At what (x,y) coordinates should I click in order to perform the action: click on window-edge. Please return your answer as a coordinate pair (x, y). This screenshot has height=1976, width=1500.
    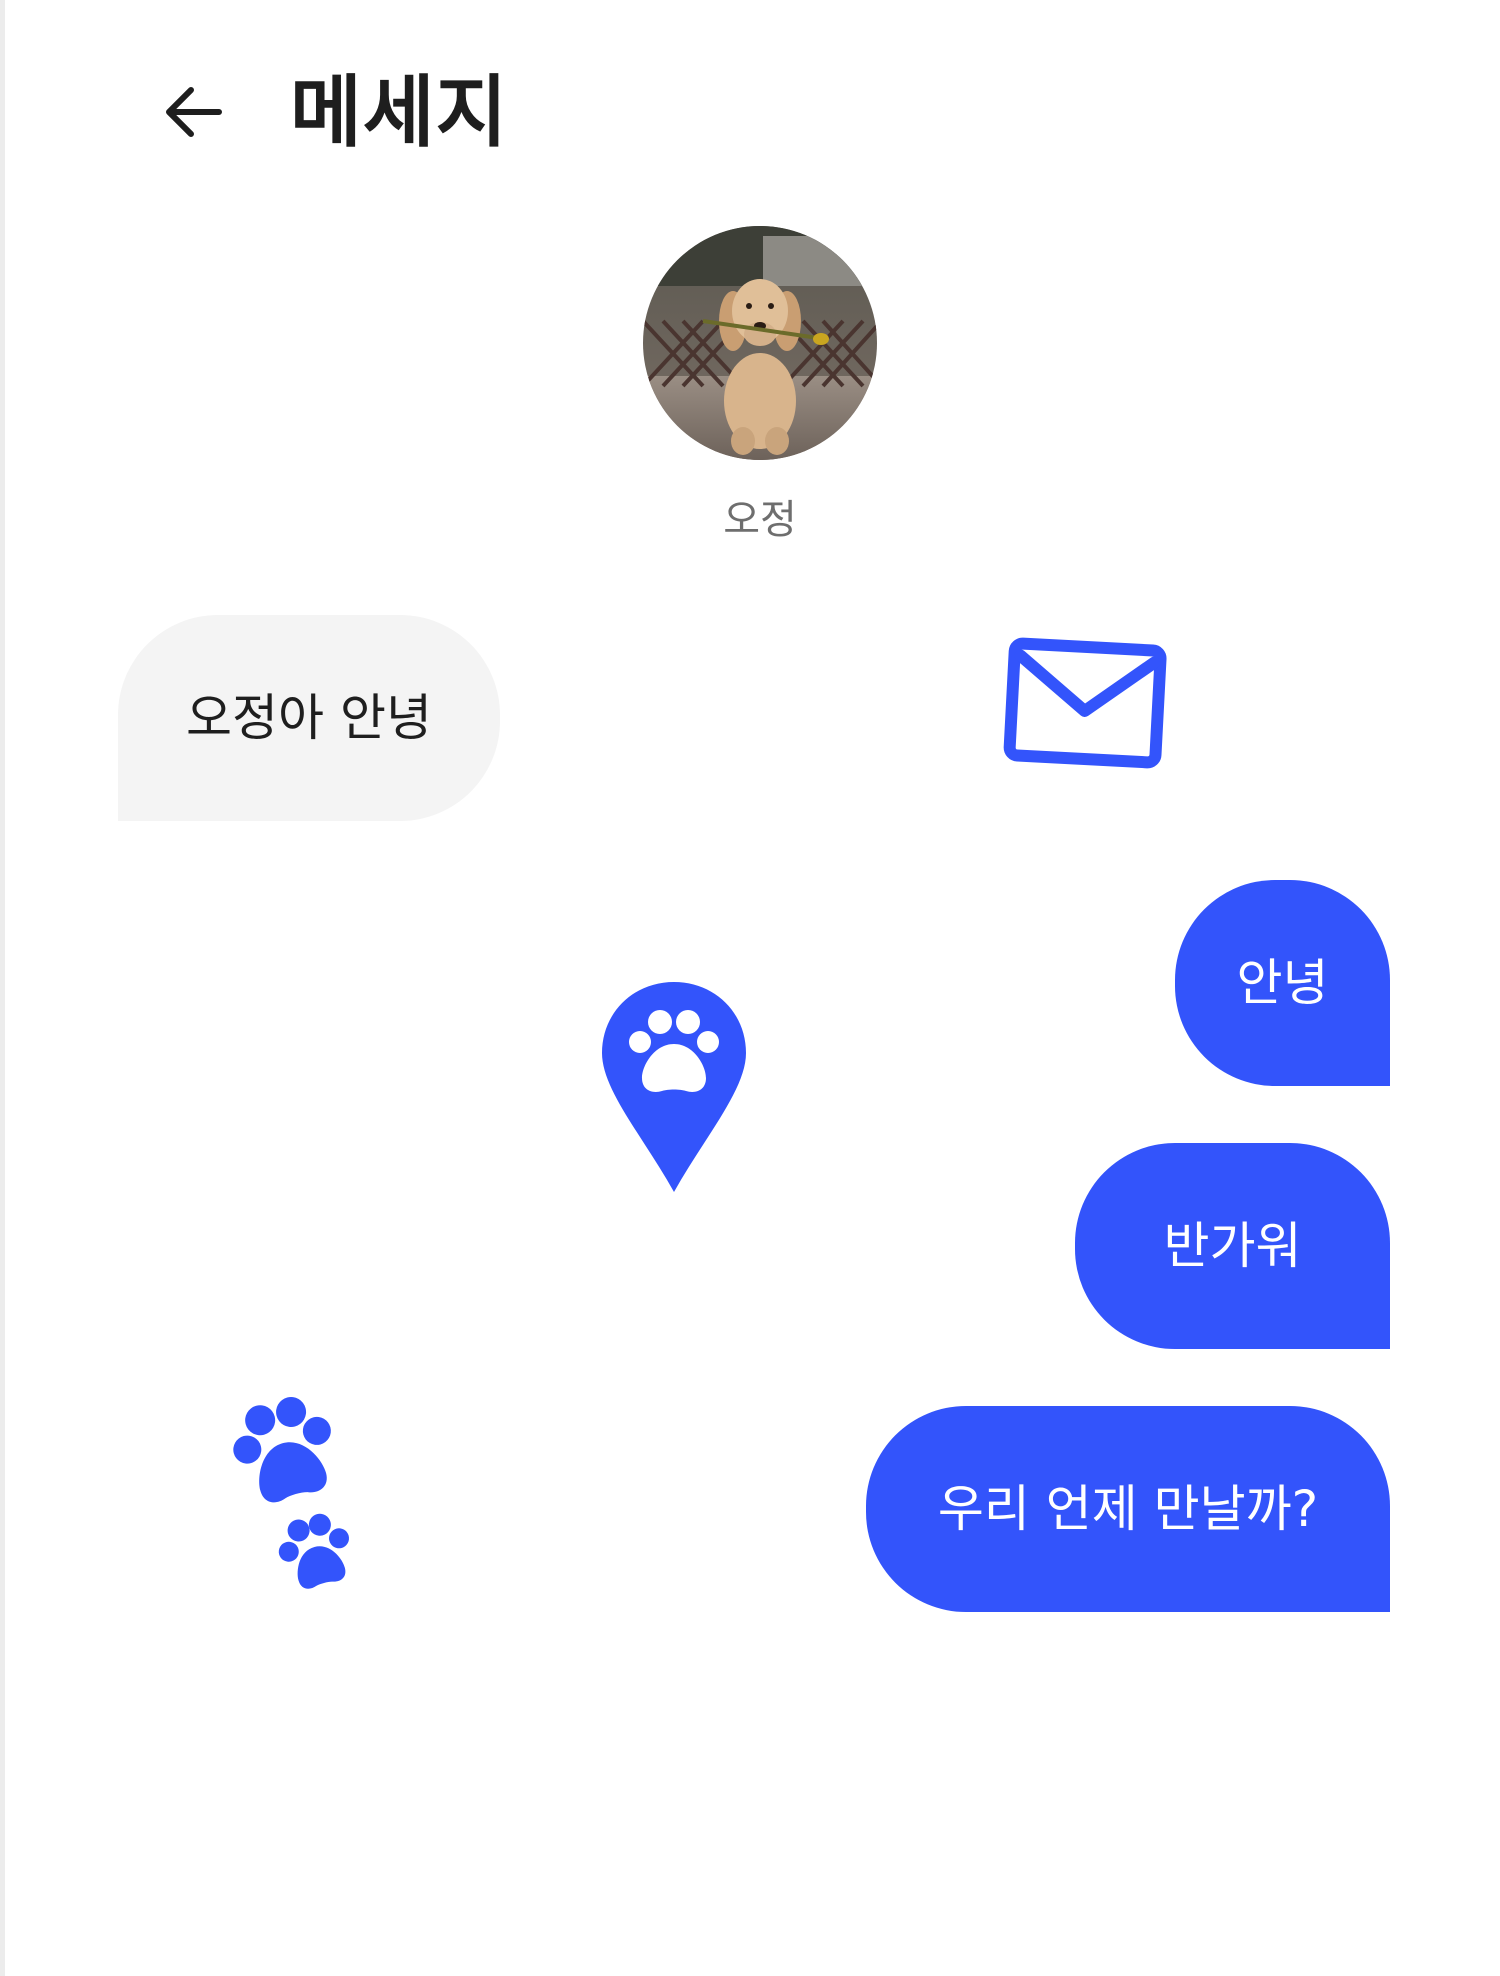
    Looking at the image, I should click on (2, 988).